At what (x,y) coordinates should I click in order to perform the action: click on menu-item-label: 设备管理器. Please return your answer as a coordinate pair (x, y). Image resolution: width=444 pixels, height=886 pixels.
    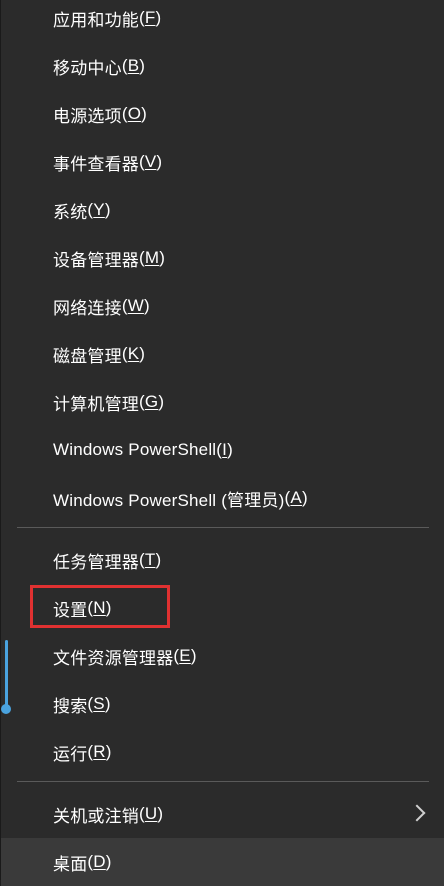
    Looking at the image, I should click on (96, 260).